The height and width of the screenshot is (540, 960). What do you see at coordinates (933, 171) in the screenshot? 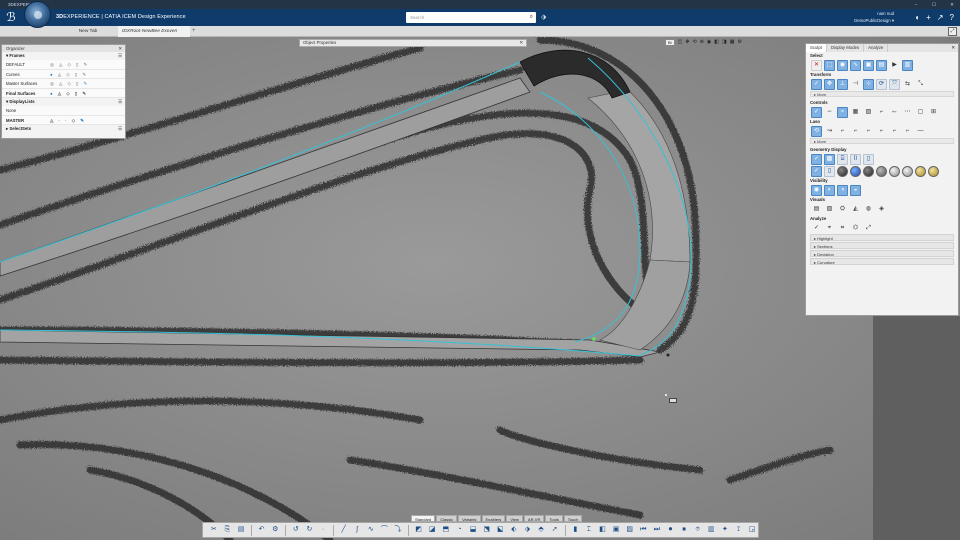
I see `material-bronze-icon` at bounding box center [933, 171].